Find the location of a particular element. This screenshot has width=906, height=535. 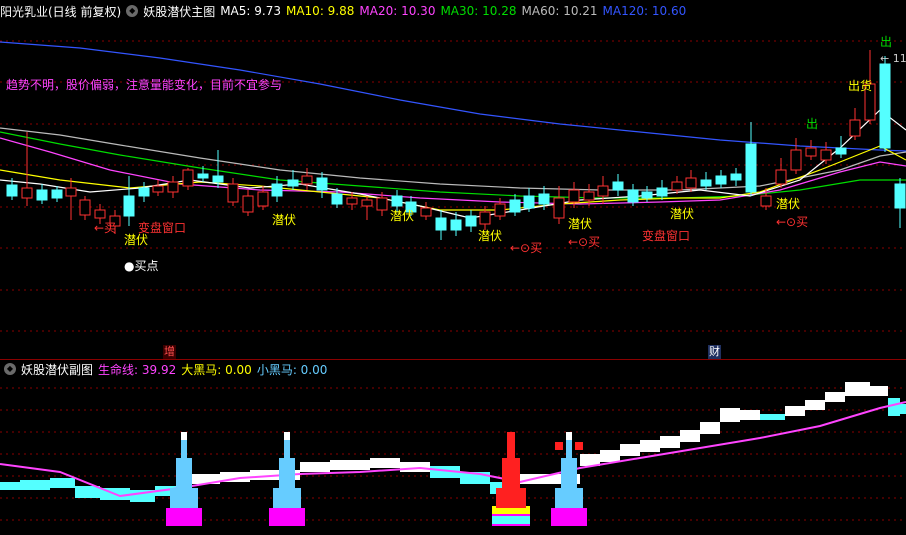

signal-annotation: 出 is located at coordinates (812, 124).